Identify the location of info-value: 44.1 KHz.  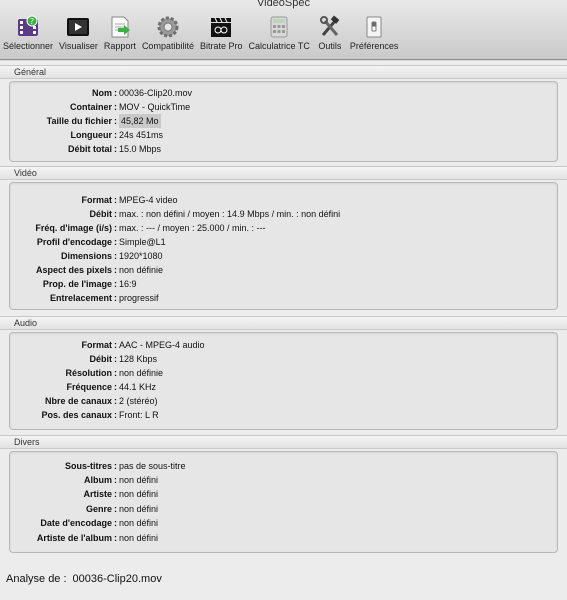
(138, 387).